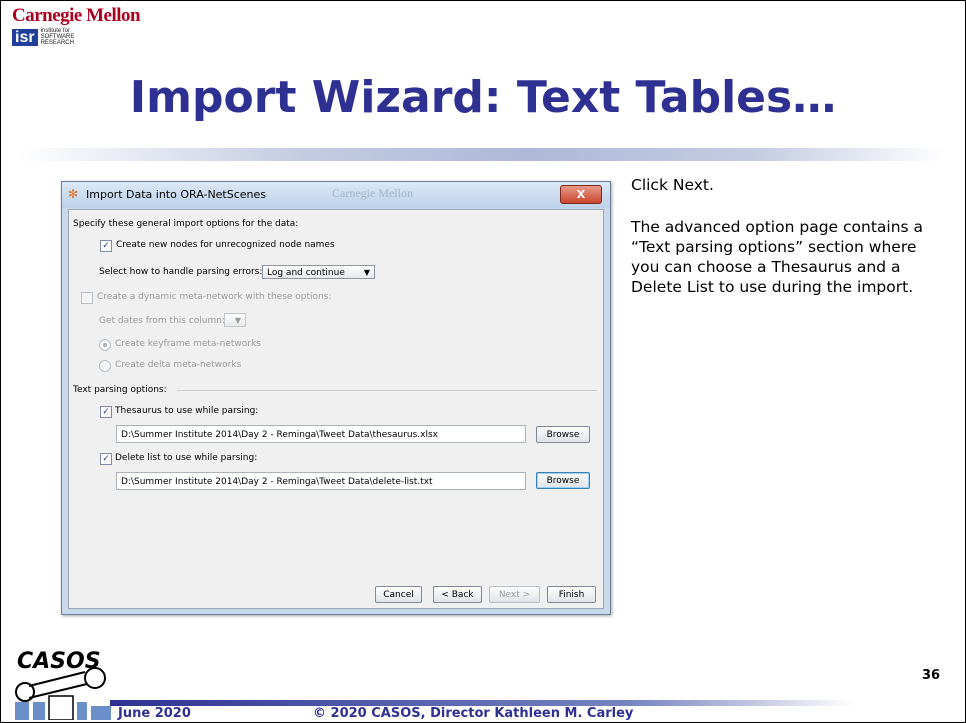 The width and height of the screenshot is (966, 723). What do you see at coordinates (563, 434) in the screenshot?
I see `thesaurus-browse-button: Browse` at bounding box center [563, 434].